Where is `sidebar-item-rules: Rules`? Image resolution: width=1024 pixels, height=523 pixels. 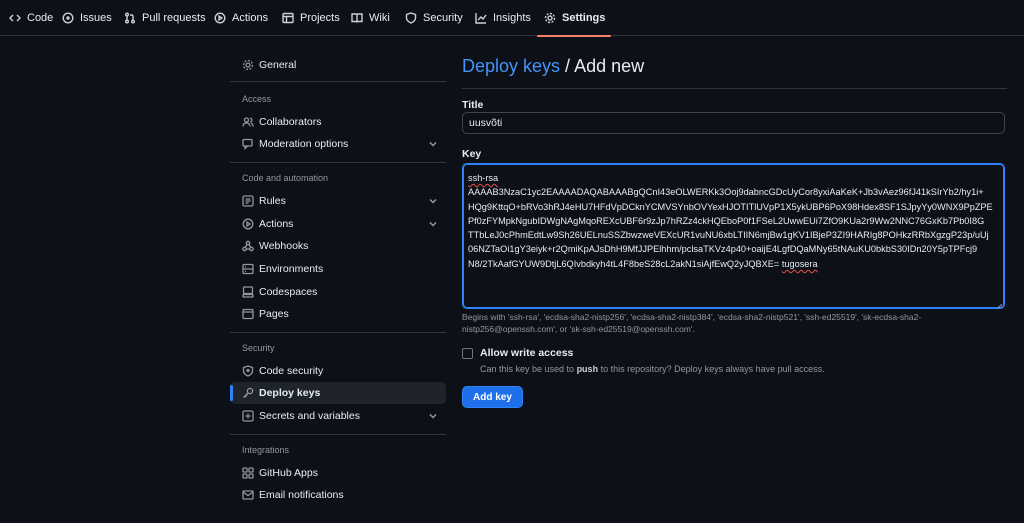
sidebar-item-rules: Rules is located at coordinates (338, 201).